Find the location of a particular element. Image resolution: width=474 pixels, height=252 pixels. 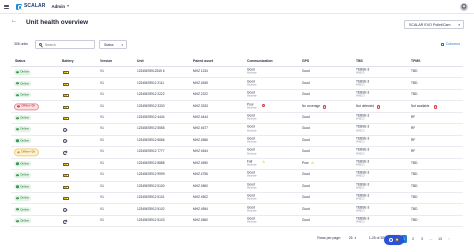

unit-count: 306 units is located at coordinates (21, 44).